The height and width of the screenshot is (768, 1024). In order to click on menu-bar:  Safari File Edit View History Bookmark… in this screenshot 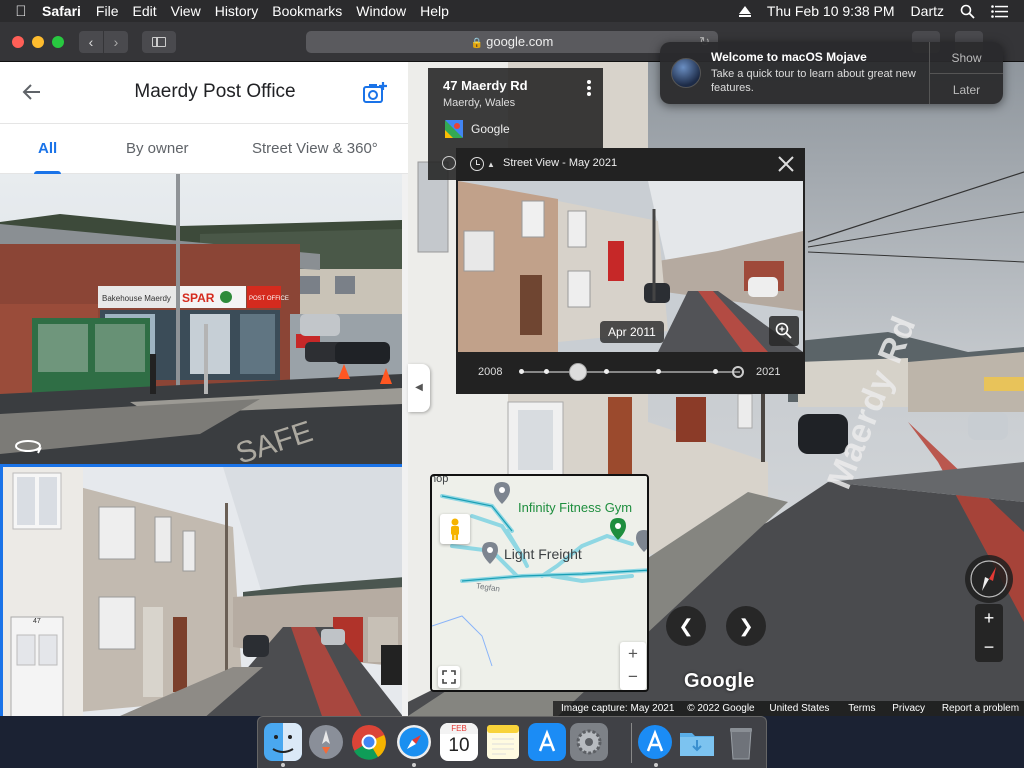, I will do `click(512, 11)`.